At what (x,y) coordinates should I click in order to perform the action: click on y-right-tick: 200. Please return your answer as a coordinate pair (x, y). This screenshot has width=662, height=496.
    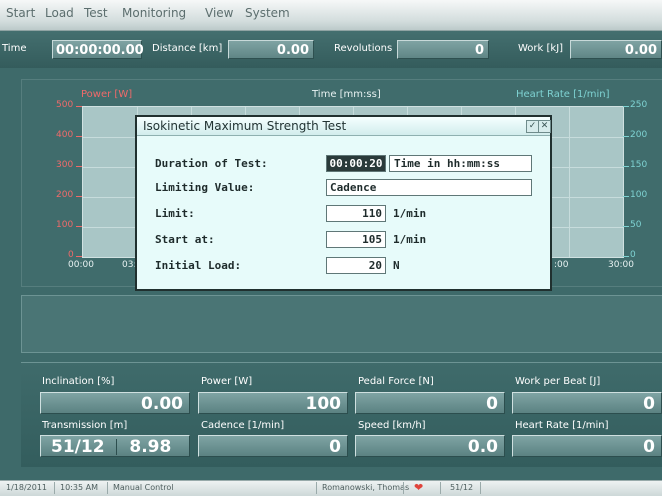
    Looking at the image, I should click on (639, 135).